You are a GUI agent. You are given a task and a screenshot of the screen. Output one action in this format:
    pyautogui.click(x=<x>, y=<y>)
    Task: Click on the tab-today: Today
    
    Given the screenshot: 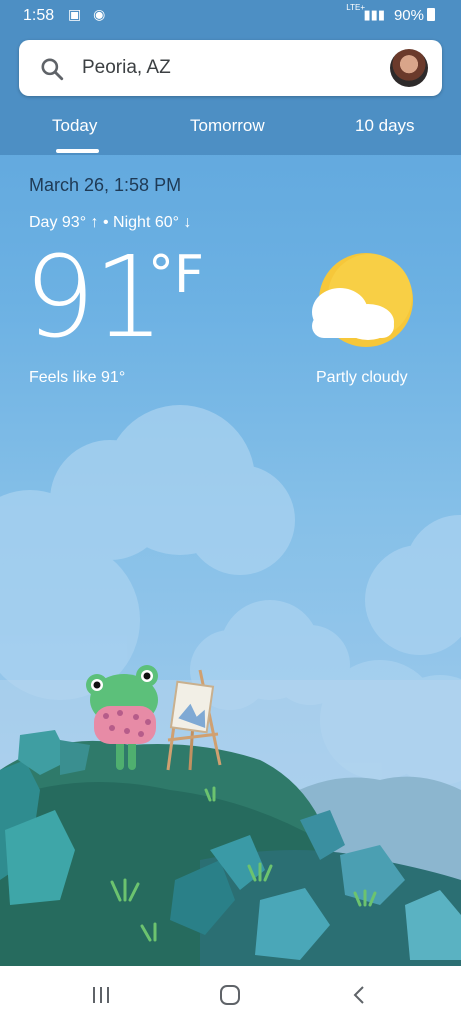 What is the action you would take?
    pyautogui.click(x=74, y=126)
    